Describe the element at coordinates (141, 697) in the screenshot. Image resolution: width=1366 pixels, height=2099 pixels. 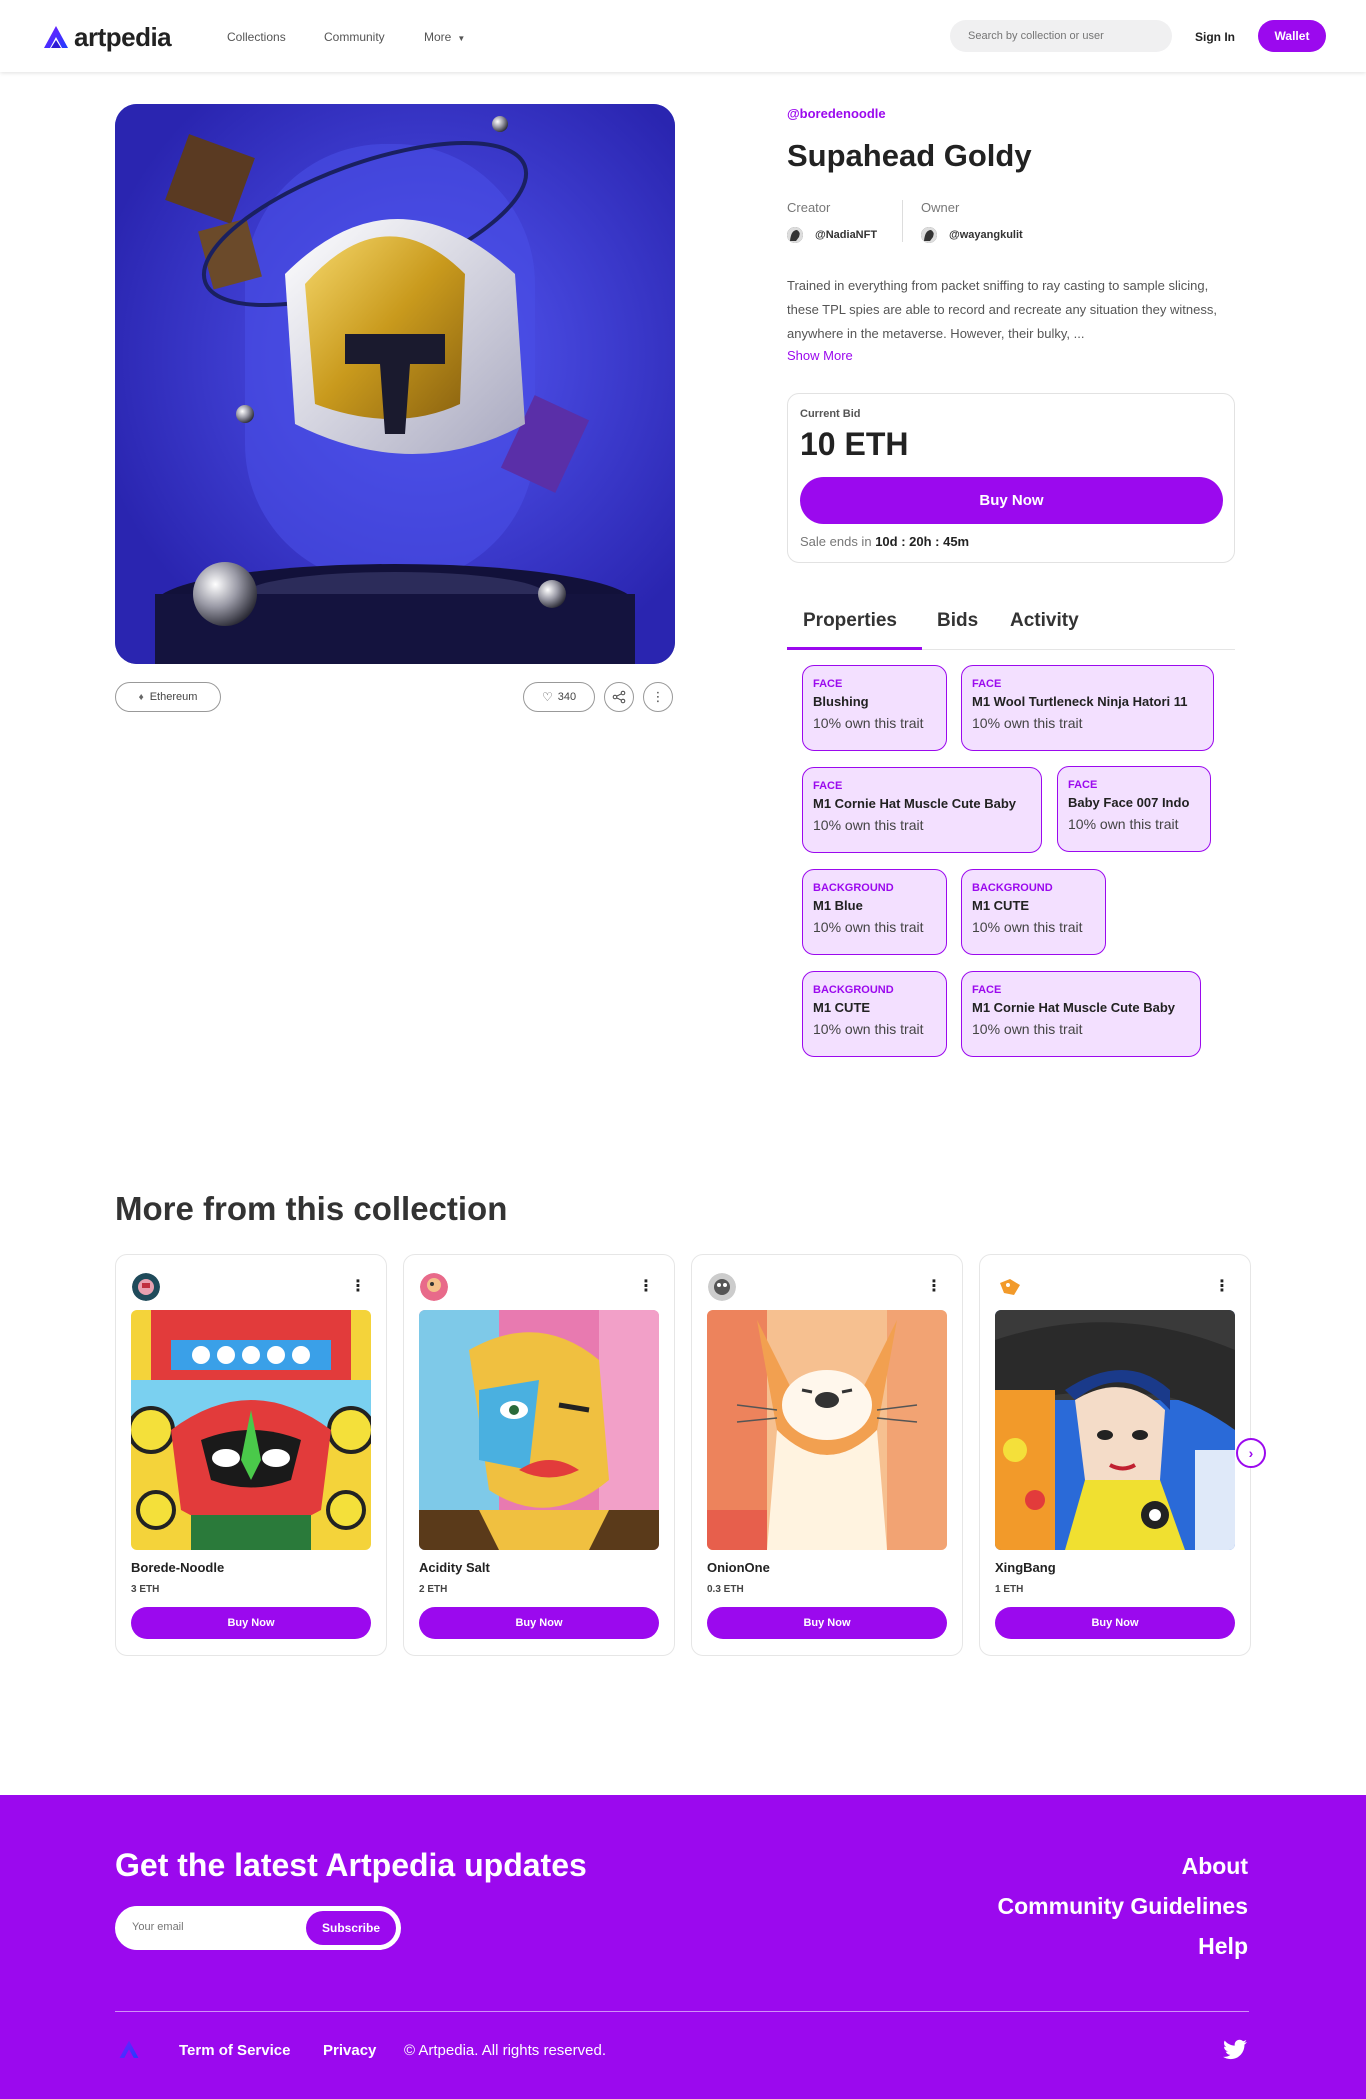
I see `ethereum-icon: ♦` at that location.